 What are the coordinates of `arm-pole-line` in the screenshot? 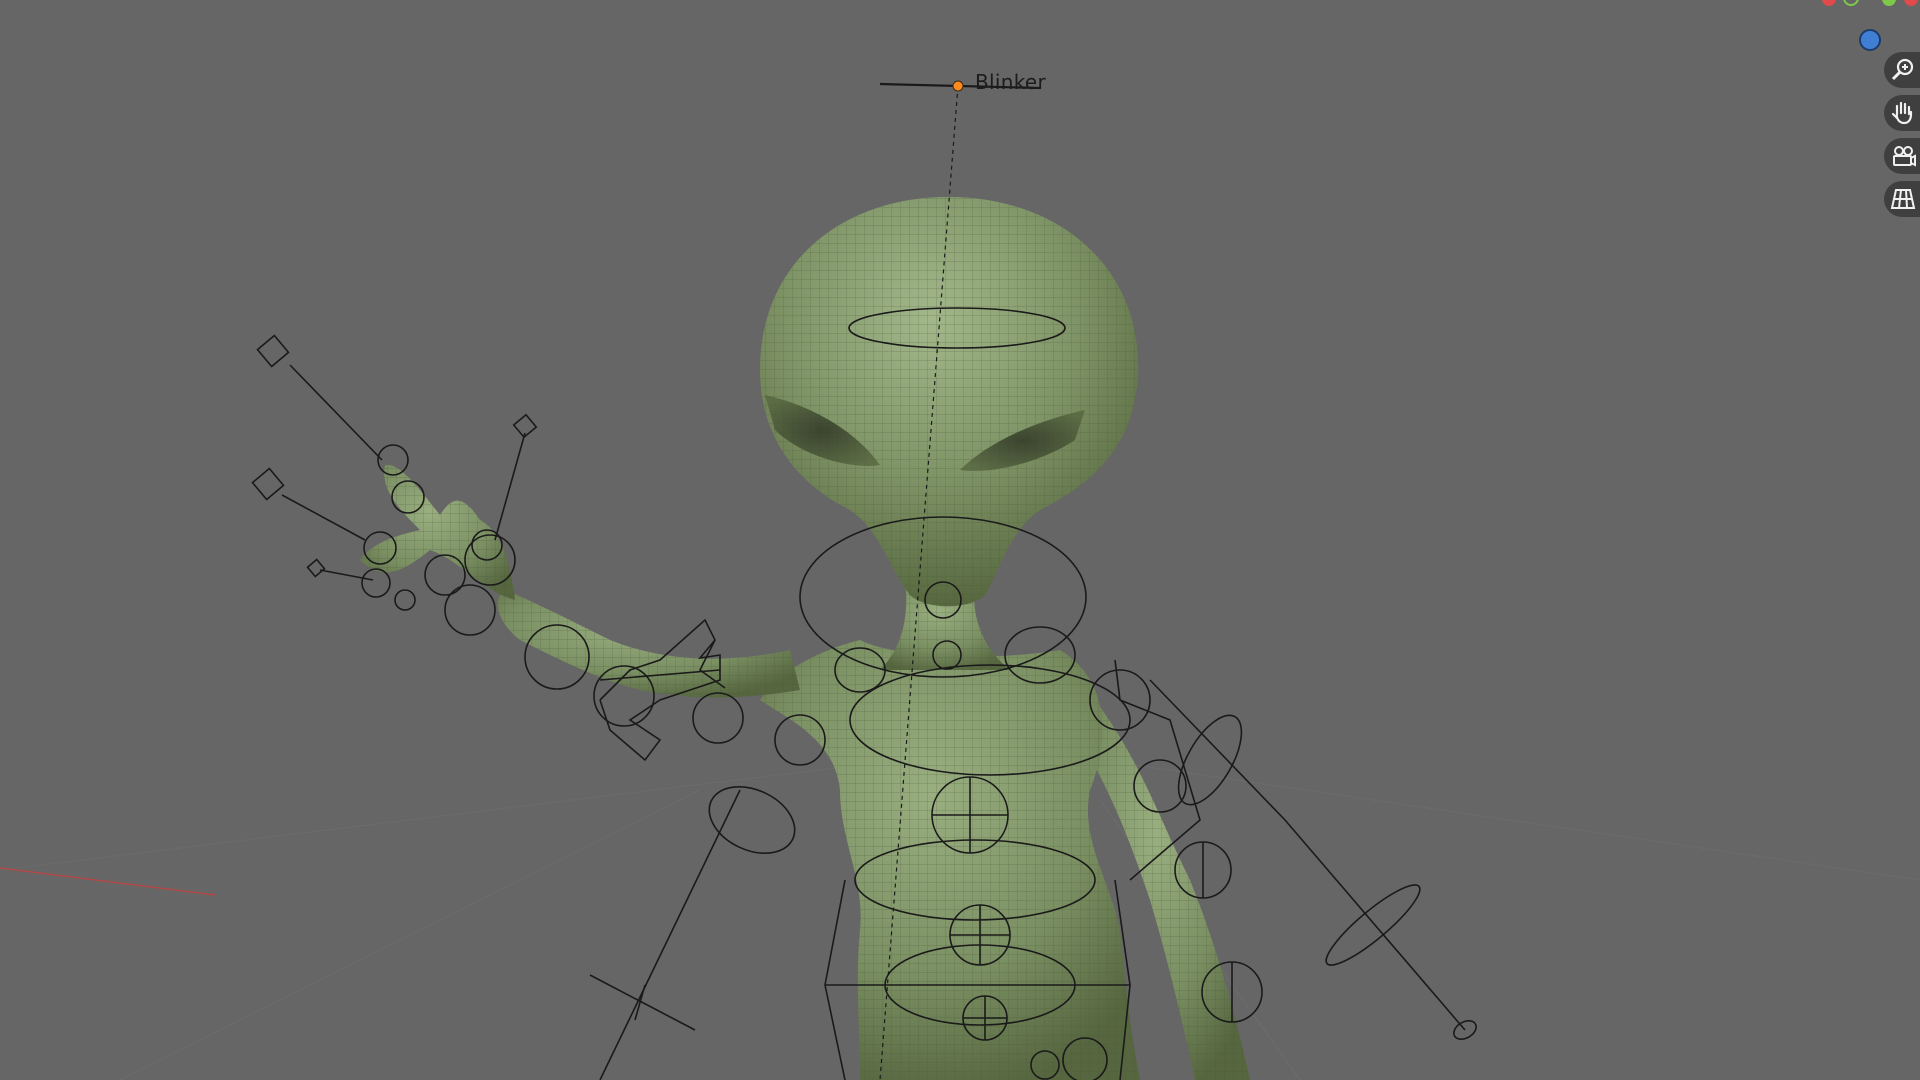 It's located at (670, 934).